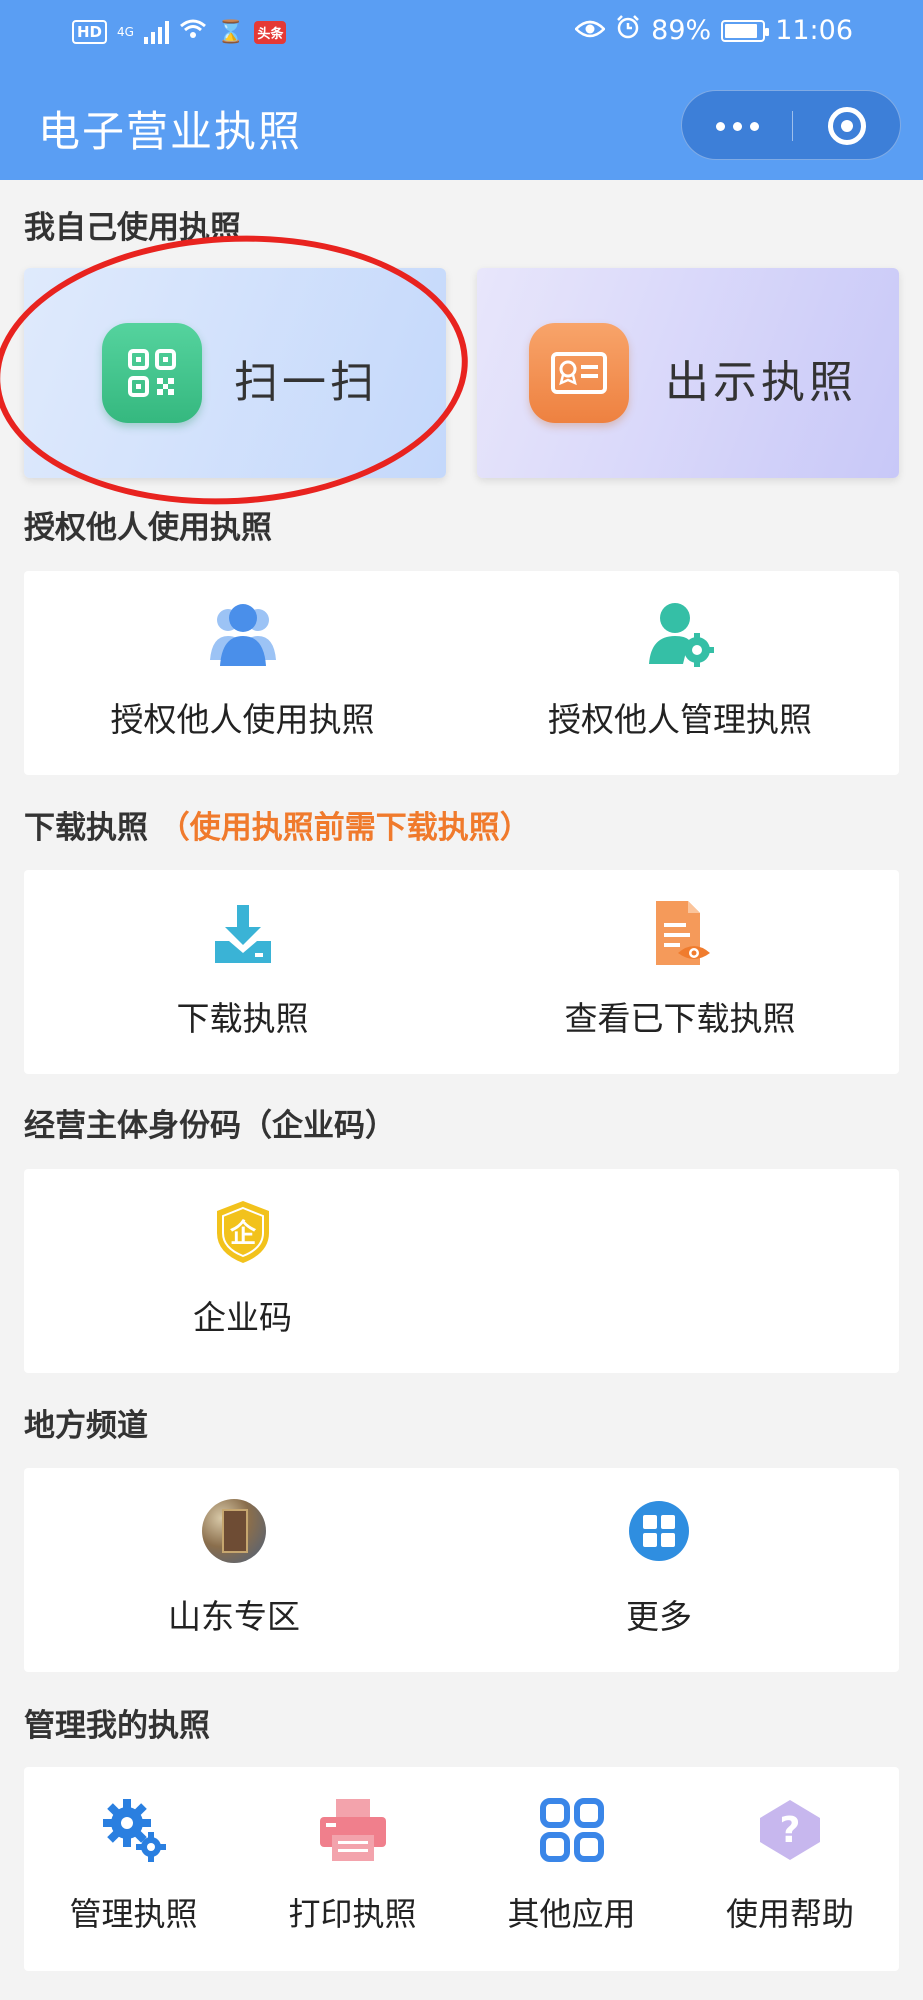 The height and width of the screenshot is (2000, 923). I want to click on gears-icon, so click(134, 1830).